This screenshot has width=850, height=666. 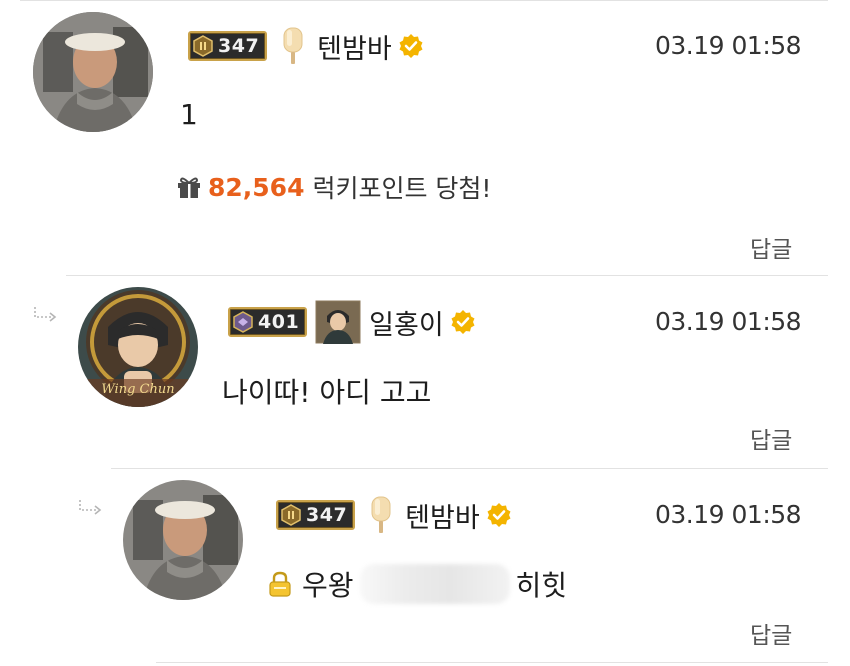 I want to click on level-badge: 401, so click(x=268, y=322).